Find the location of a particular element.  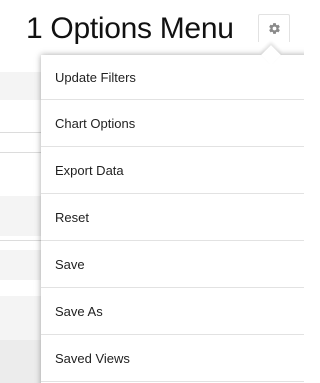

menu-item-export-data: Export Data is located at coordinates (172, 170).